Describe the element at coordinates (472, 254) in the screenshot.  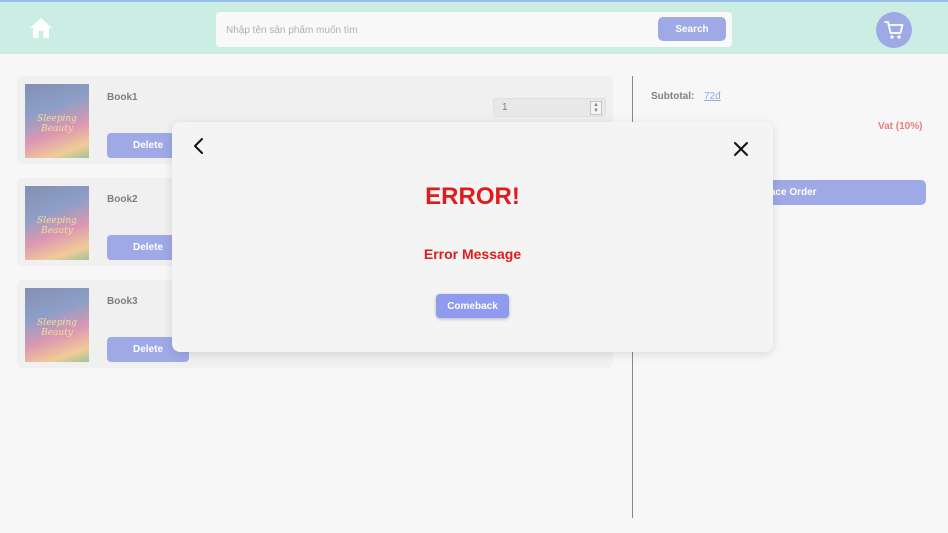
I see `error-message: Error Message` at that location.